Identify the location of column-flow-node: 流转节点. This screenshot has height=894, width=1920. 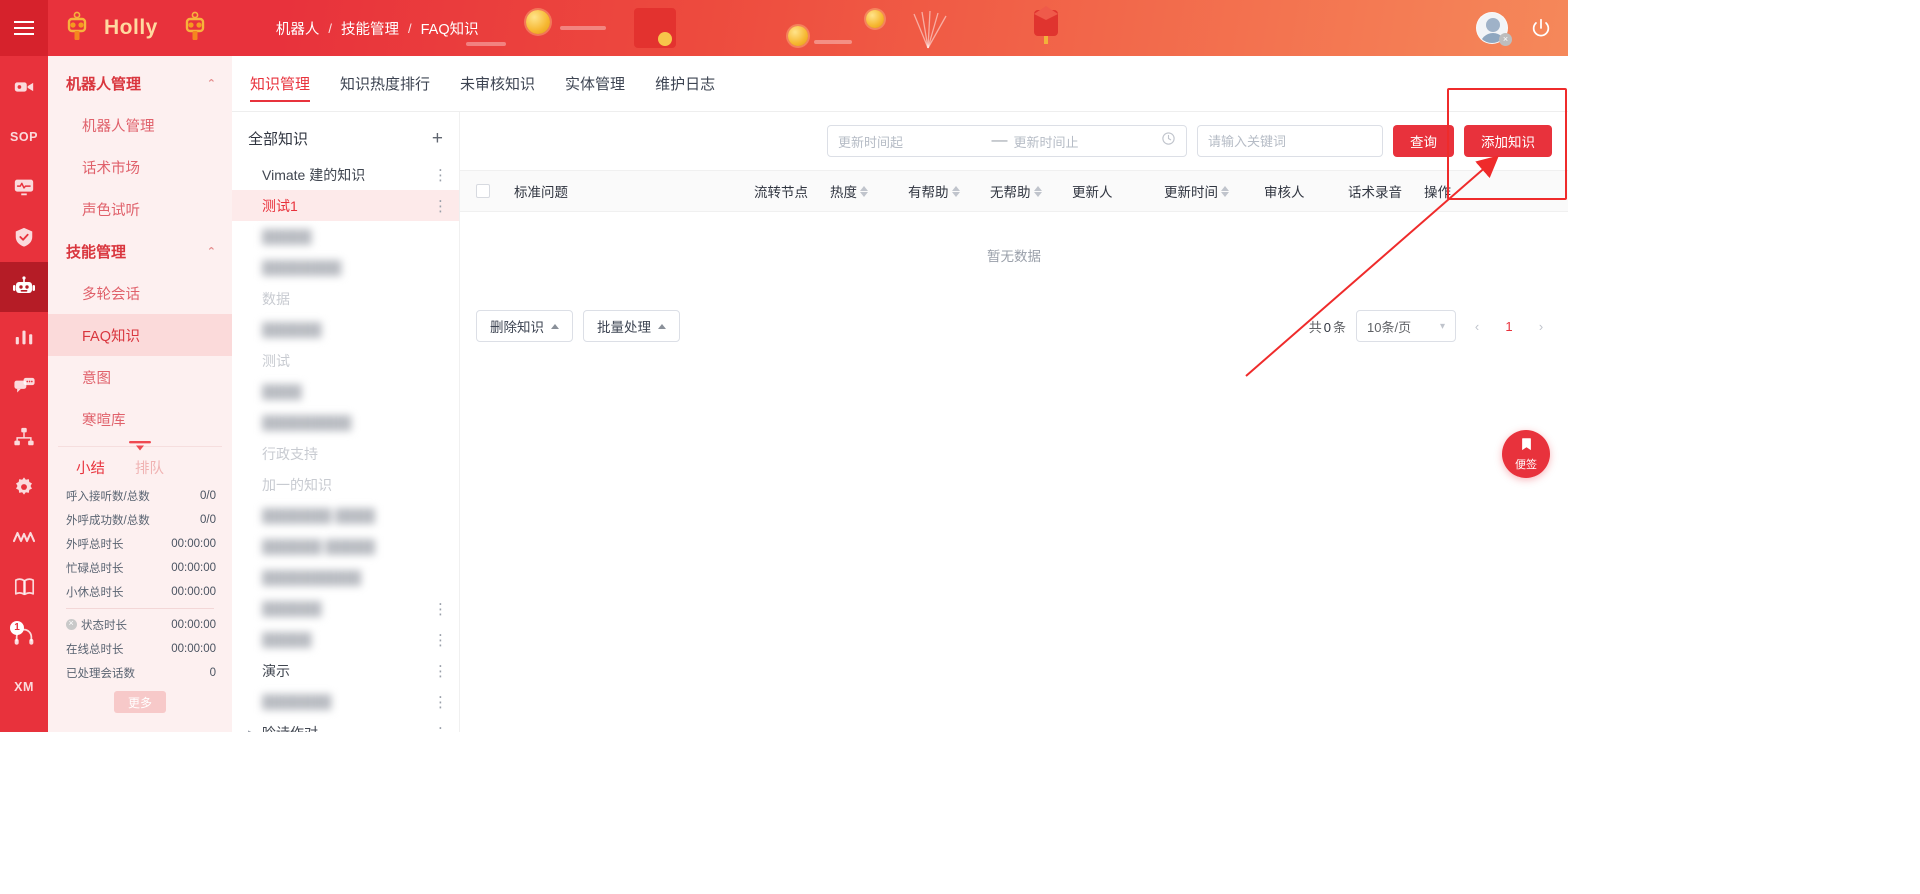
(792, 191).